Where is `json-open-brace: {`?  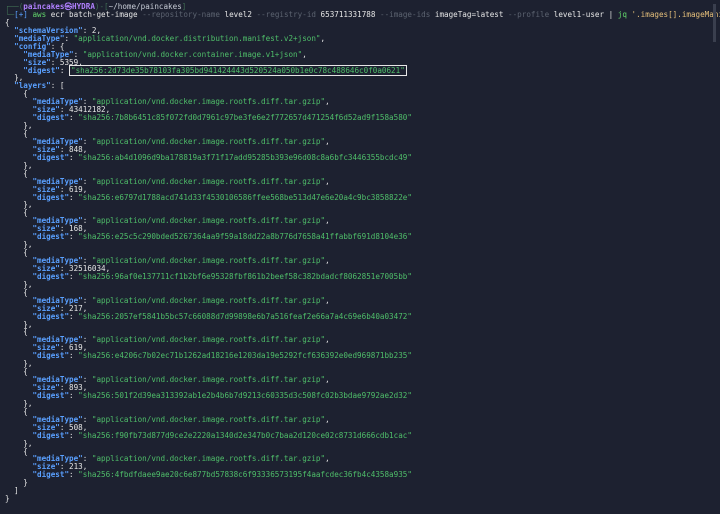
json-open-brace: { is located at coordinates (7, 22).